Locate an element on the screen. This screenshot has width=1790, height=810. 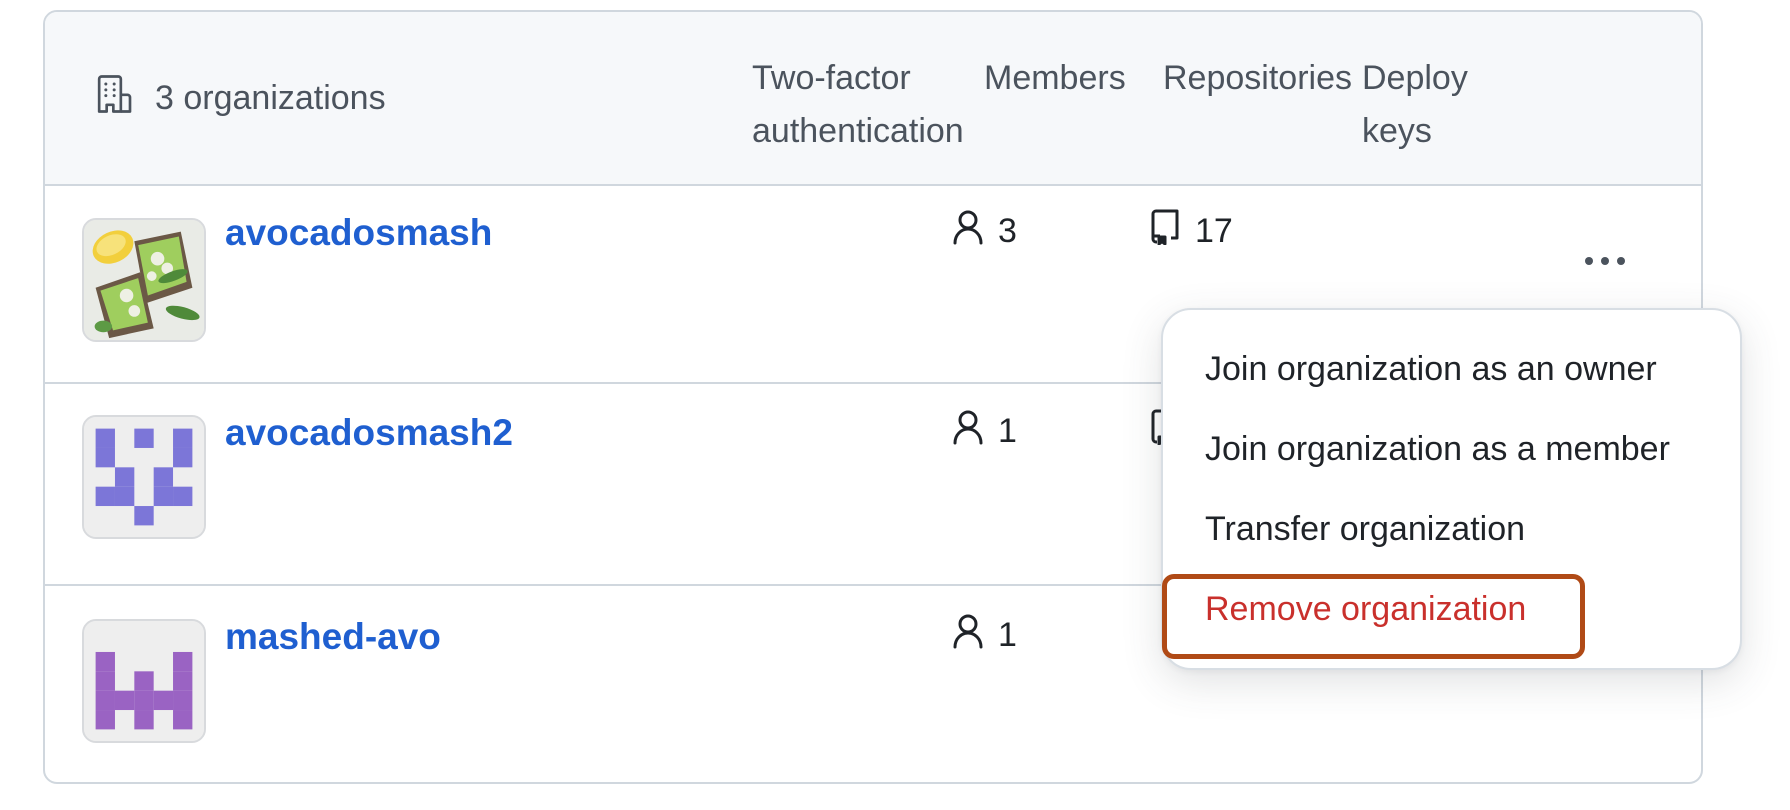
repositories-count: 17 is located at coordinates (1191, 231).